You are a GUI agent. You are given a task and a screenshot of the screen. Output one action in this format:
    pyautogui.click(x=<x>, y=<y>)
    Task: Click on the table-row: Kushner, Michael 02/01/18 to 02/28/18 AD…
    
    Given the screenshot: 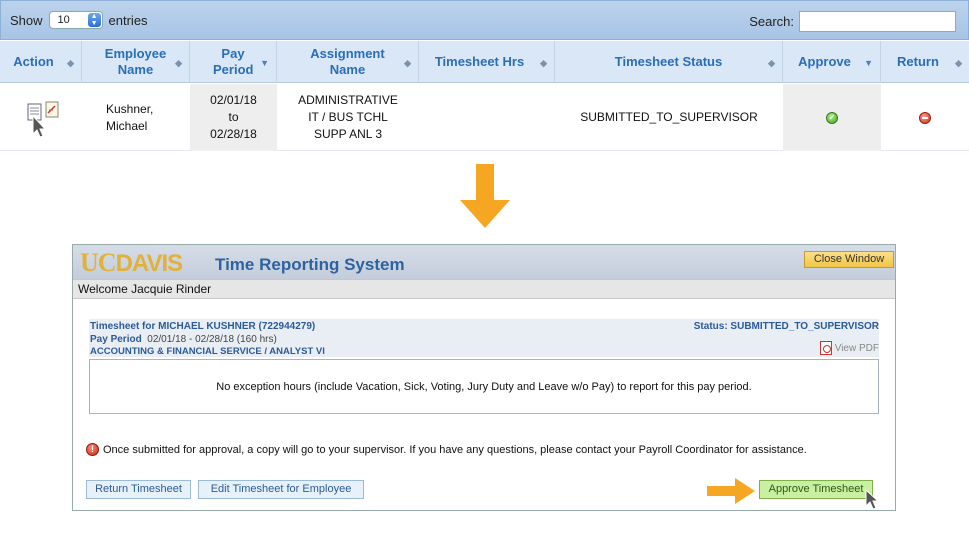 What is the action you would take?
    pyautogui.click(x=484, y=117)
    